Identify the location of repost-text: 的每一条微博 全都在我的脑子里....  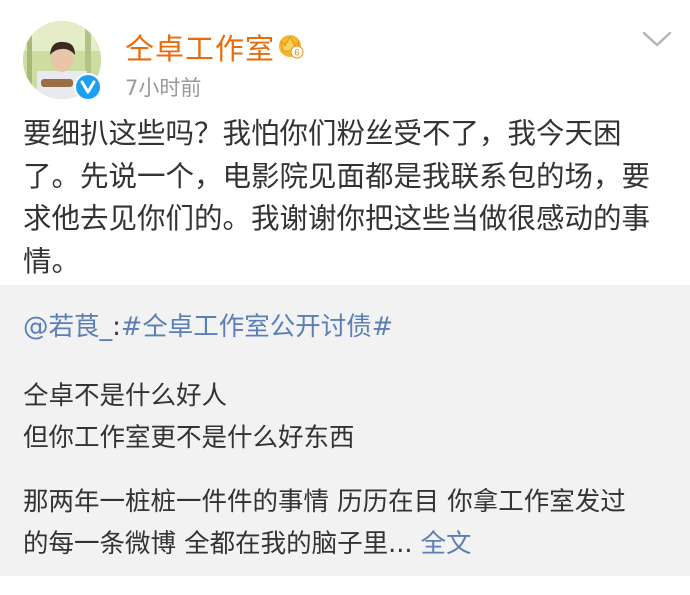
(218, 544).